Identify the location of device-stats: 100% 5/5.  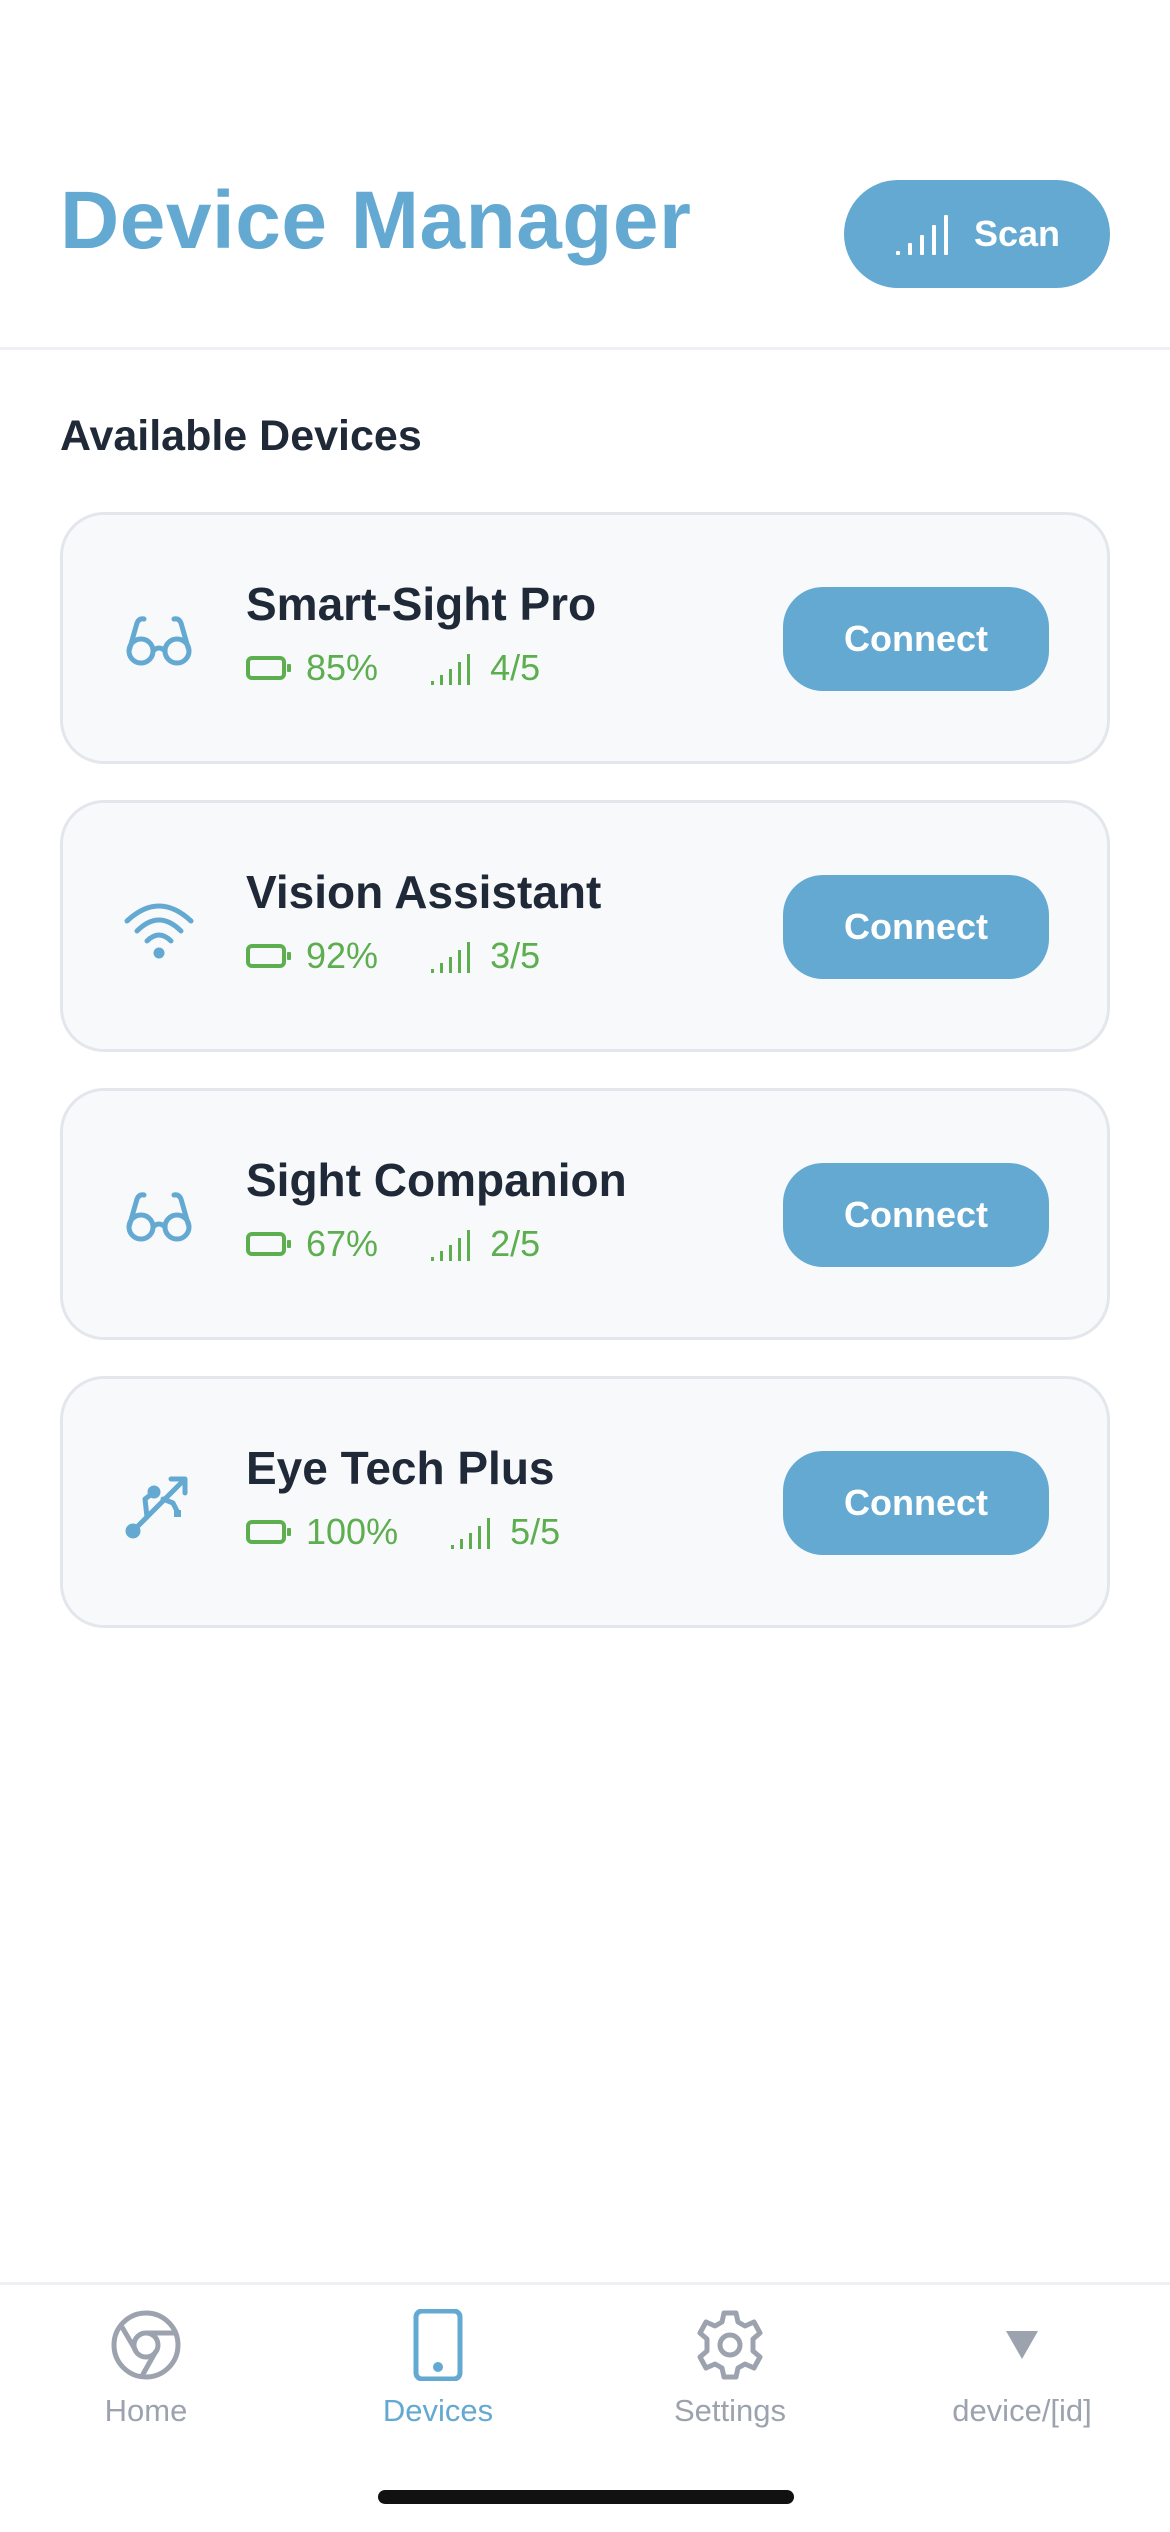
(403, 1532).